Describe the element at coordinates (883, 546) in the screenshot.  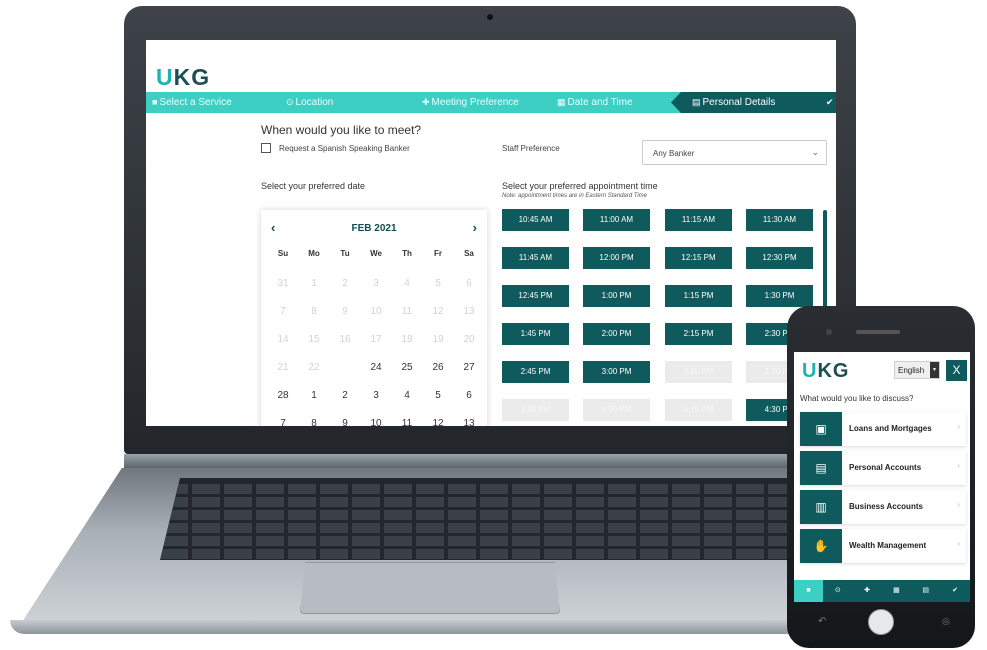
I see `service-item: ✋ Wealth Management ›` at that location.